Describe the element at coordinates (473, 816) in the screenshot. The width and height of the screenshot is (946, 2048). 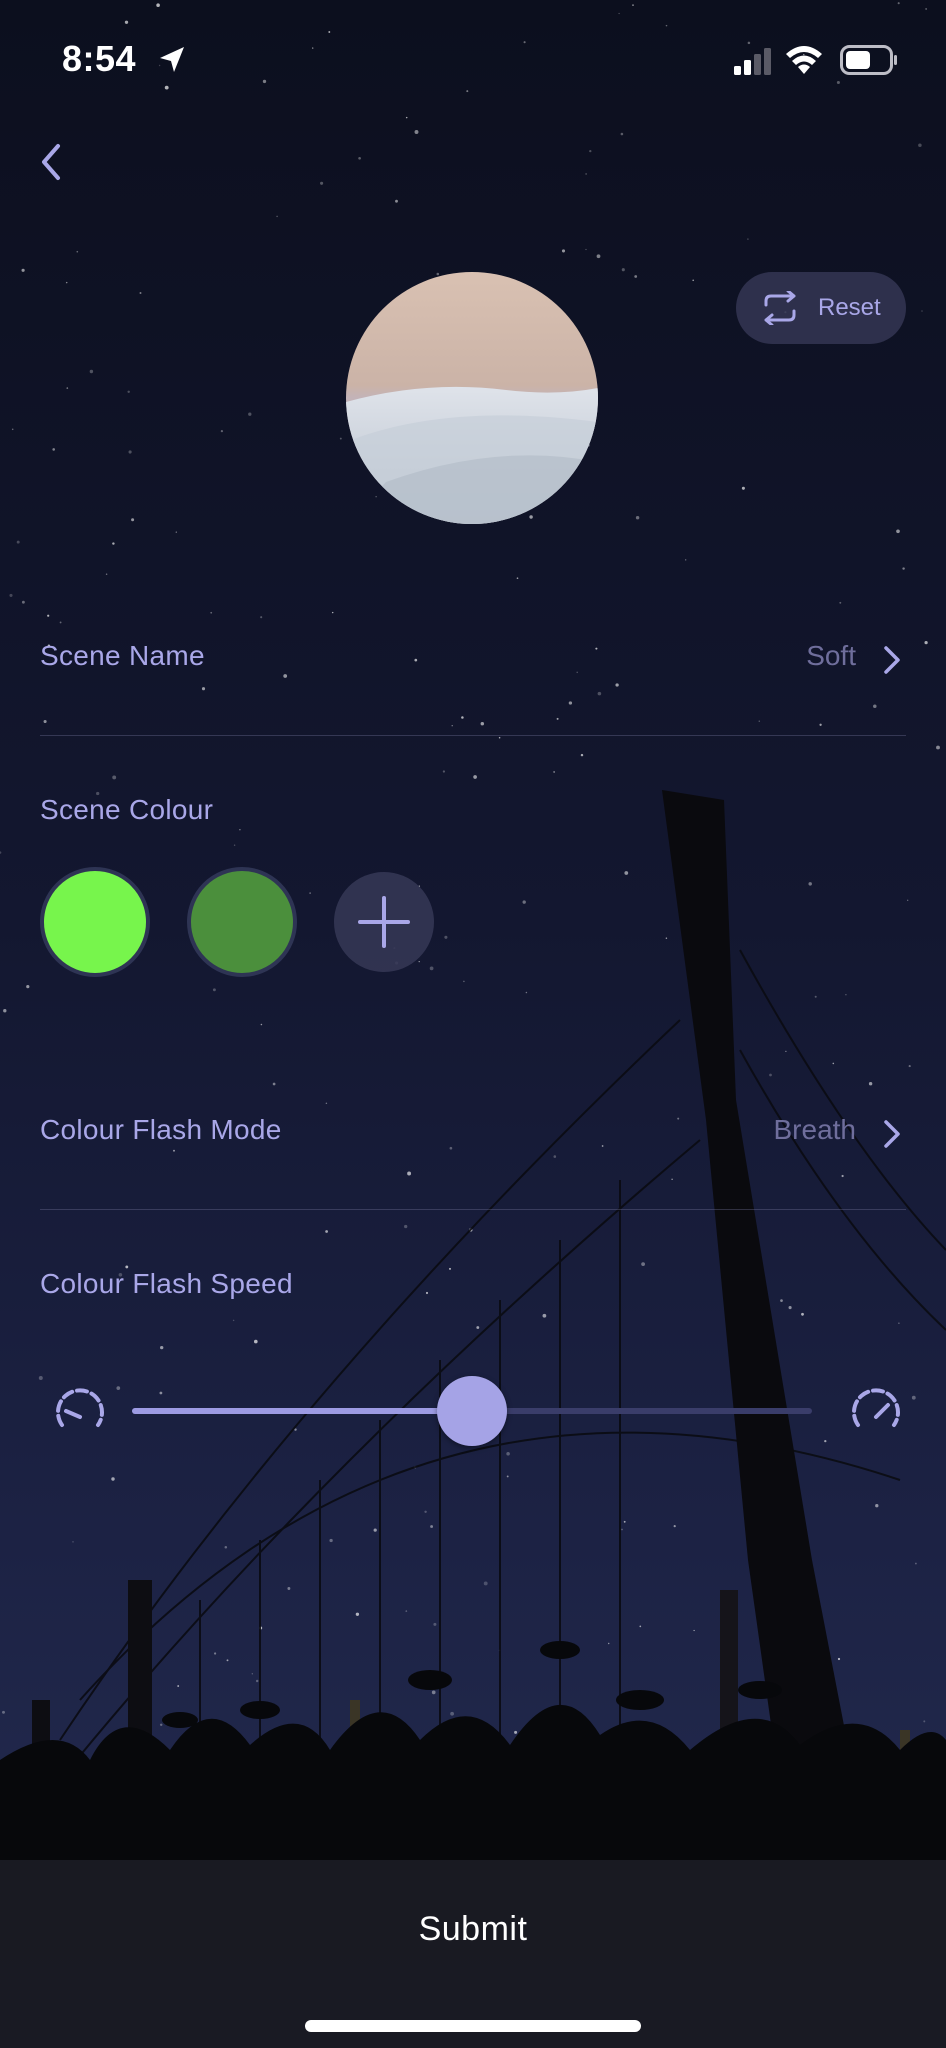
I see `scene-colour-section: Scene Colour` at that location.